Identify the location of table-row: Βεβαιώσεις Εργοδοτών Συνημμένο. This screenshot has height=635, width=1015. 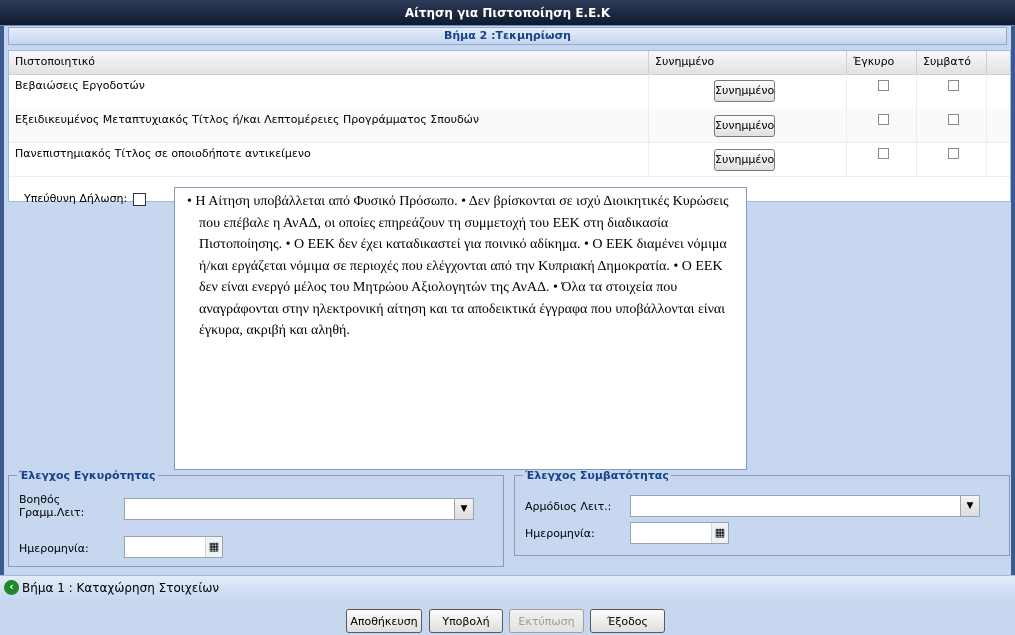
(509, 91).